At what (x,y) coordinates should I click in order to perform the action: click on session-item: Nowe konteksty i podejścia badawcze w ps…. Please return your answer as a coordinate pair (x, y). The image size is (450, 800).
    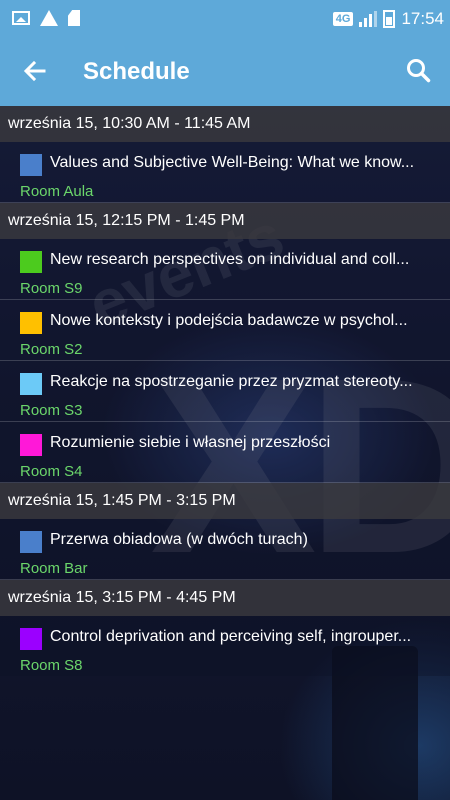
    Looking at the image, I should click on (225, 330).